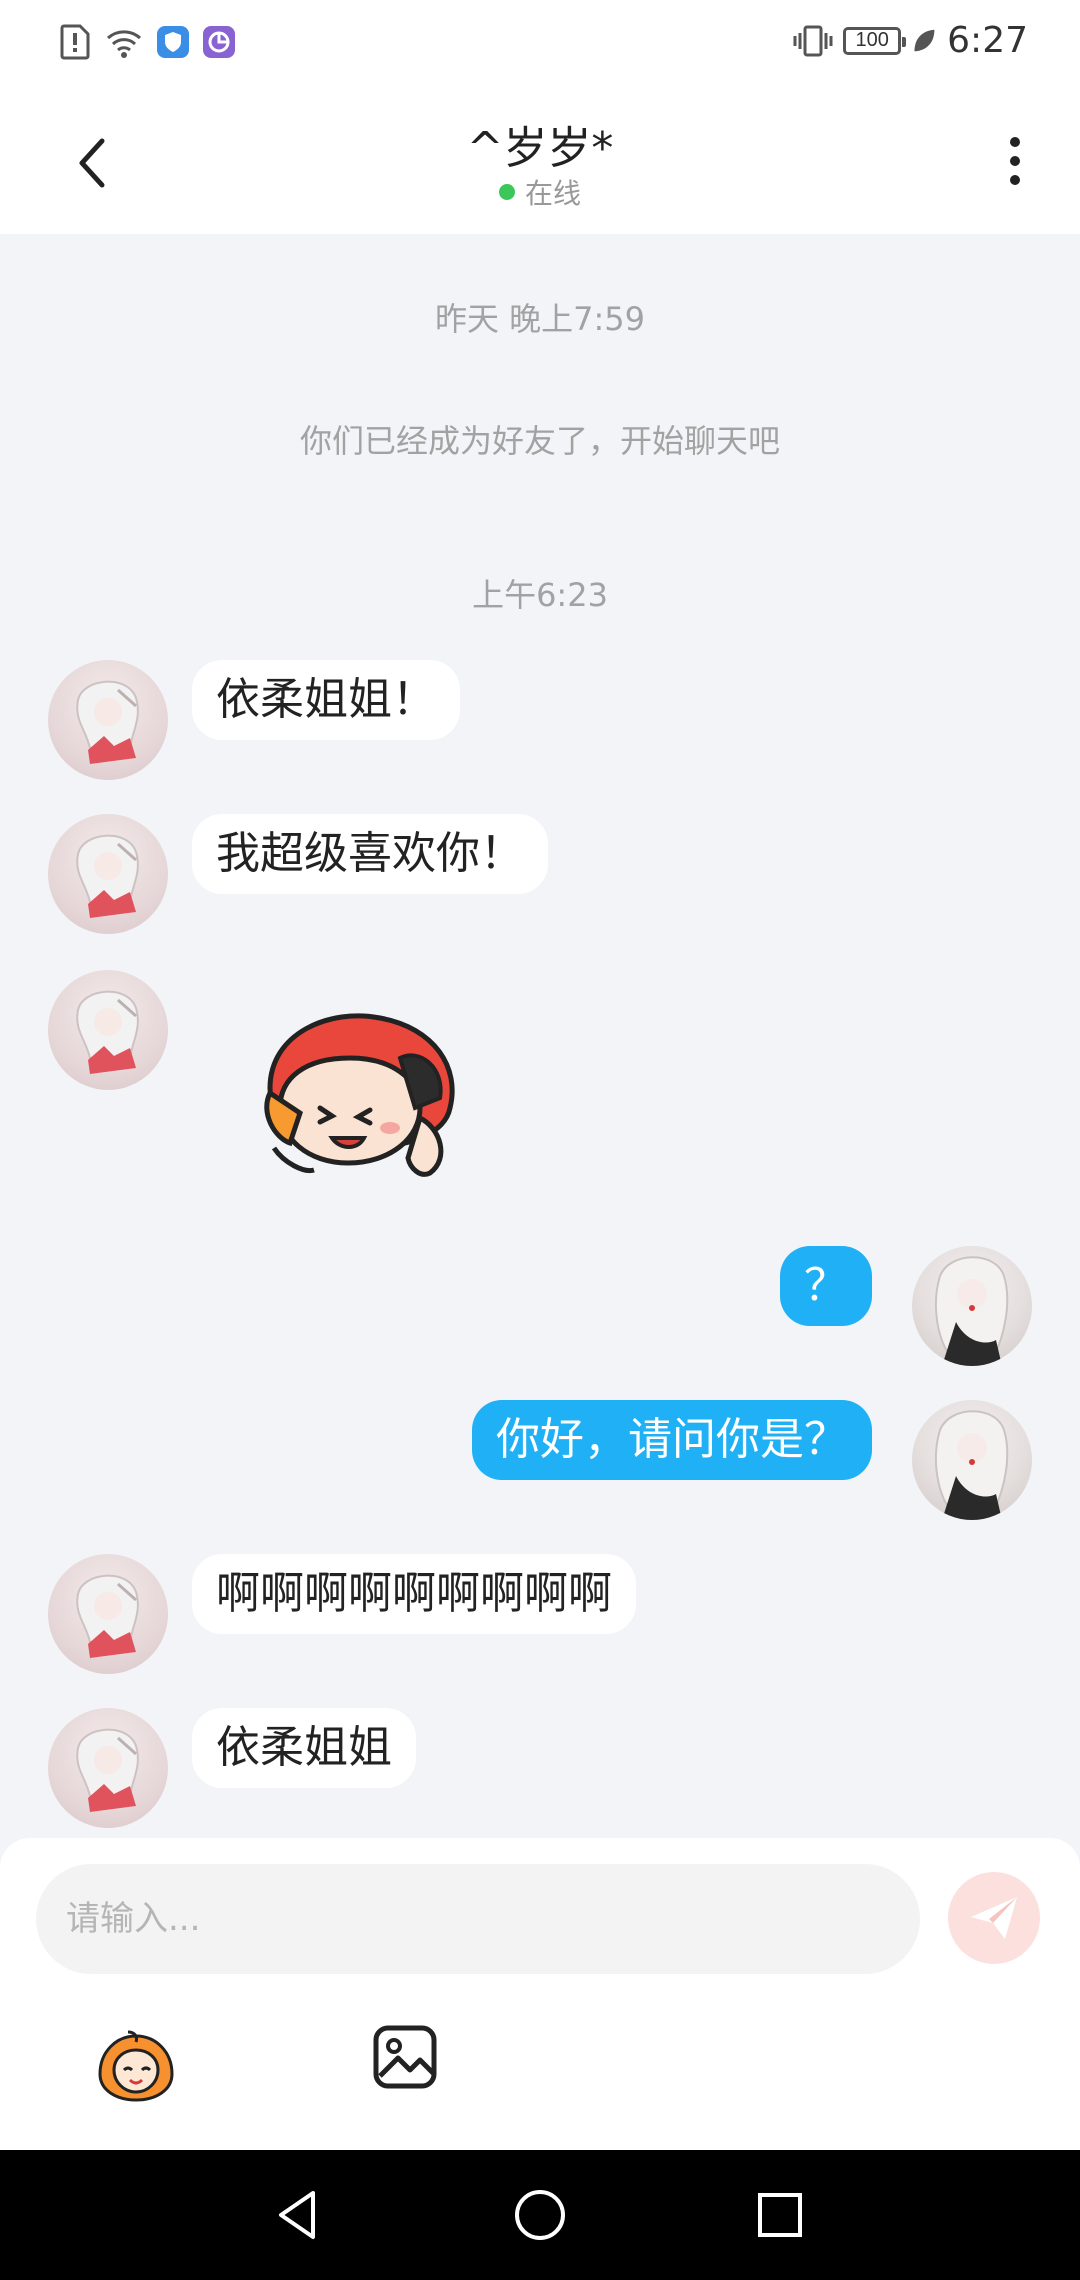 This screenshot has height=2280, width=1080. I want to click on send-button, so click(994, 1918).